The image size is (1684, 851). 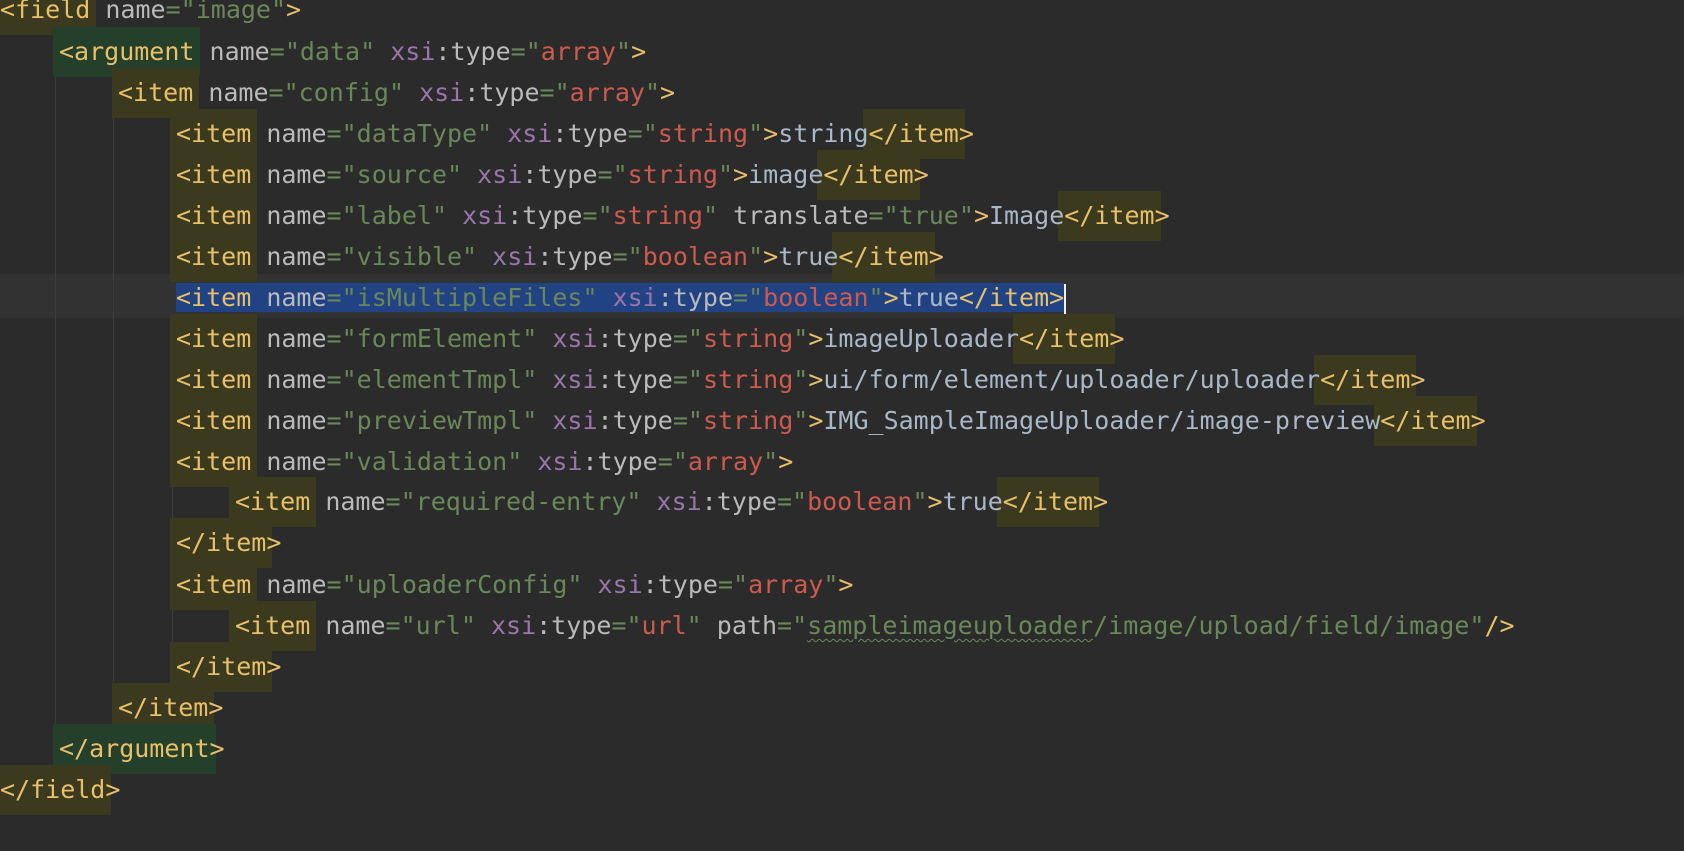 I want to click on code-line: </field>, so click(x=60, y=790).